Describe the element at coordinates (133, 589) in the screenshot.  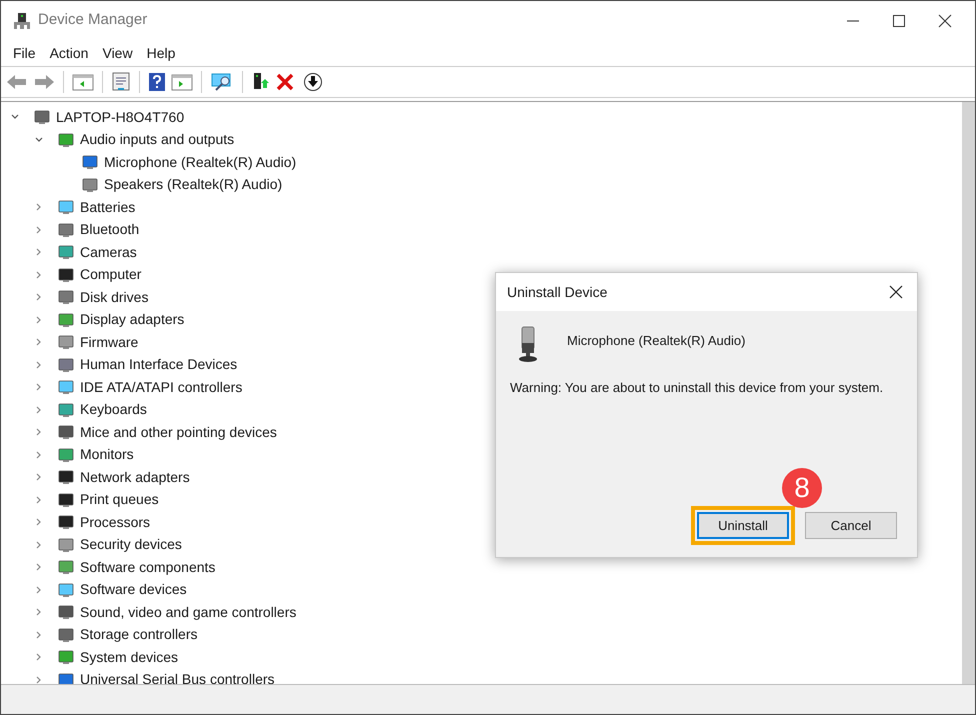
I see `tree-item: Software devices` at that location.